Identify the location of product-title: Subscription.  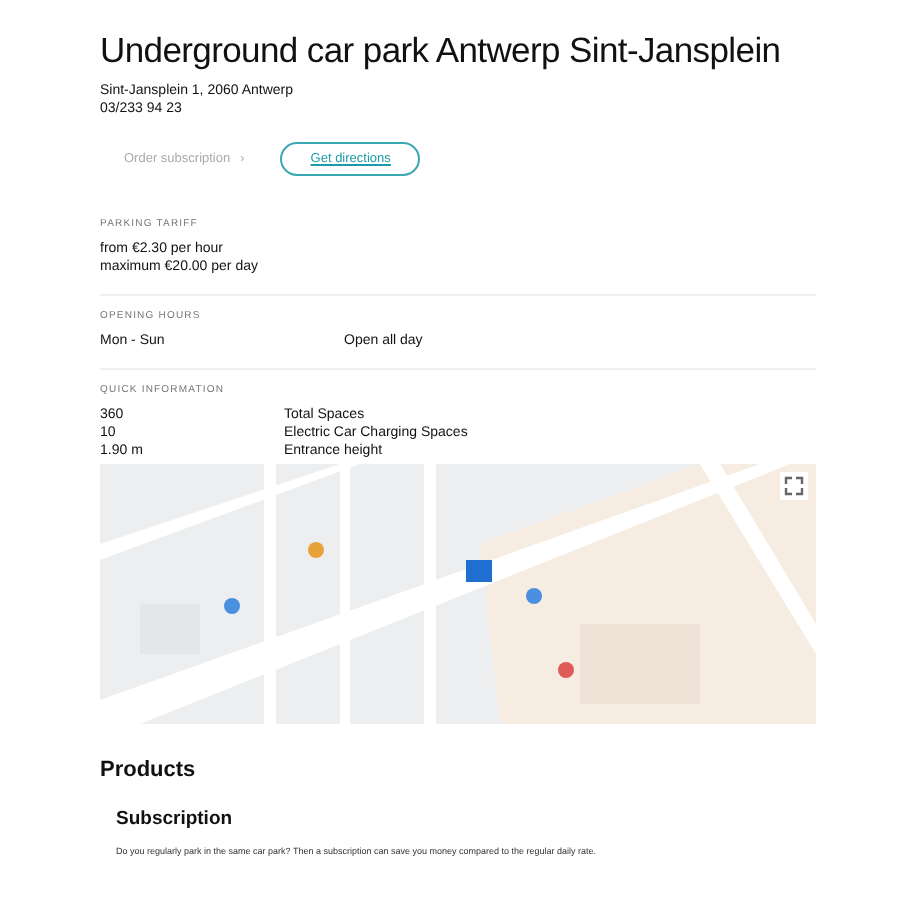
(175, 819).